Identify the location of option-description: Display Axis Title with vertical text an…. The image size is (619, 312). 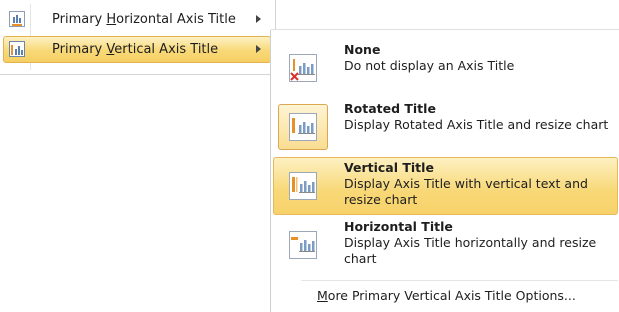
(466, 191).